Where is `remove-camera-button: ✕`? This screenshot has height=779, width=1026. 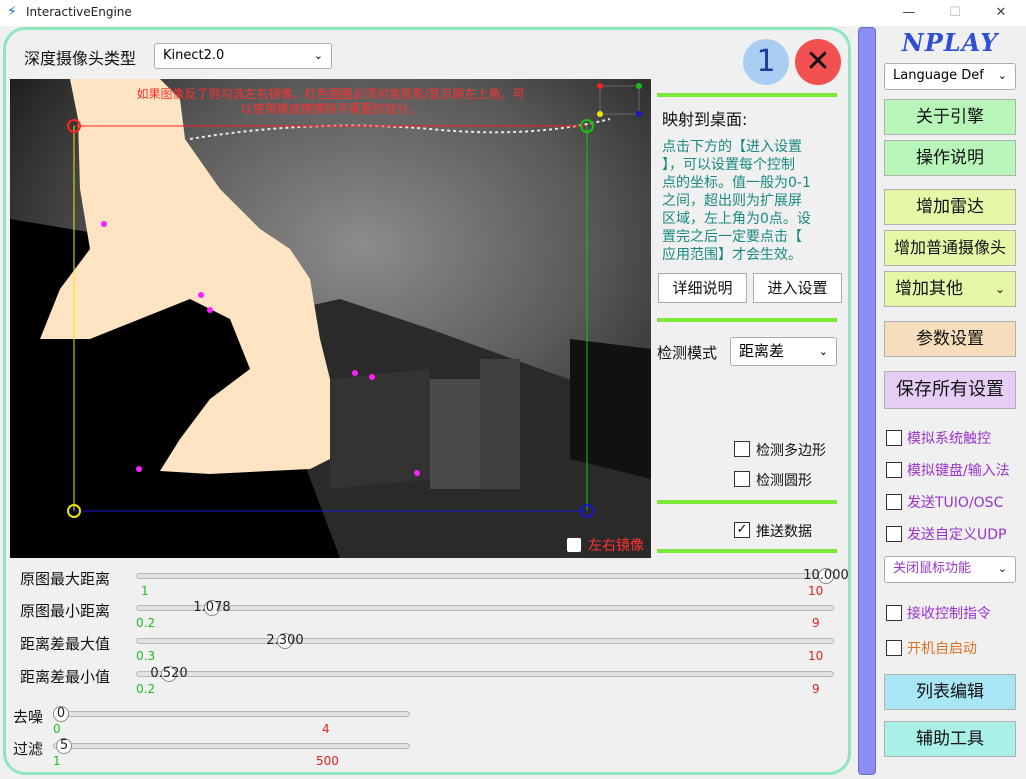
remove-camera-button: ✕ is located at coordinates (818, 62).